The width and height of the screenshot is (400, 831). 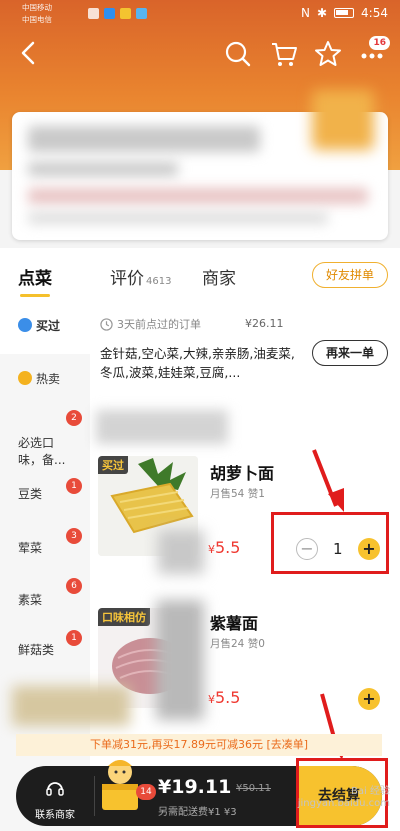 I want to click on watermark: Bai 经验 jingyan.baidu.com, so click(x=343, y=797).